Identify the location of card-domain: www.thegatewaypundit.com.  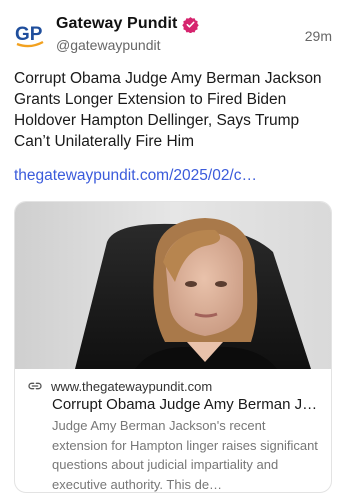
(132, 386).